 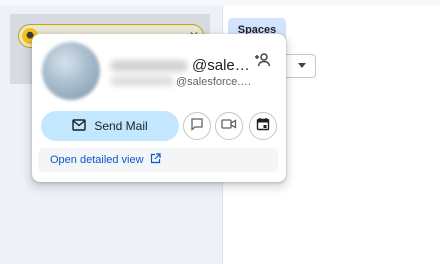 What do you see at coordinates (71, 71) in the screenshot?
I see `avatar` at bounding box center [71, 71].